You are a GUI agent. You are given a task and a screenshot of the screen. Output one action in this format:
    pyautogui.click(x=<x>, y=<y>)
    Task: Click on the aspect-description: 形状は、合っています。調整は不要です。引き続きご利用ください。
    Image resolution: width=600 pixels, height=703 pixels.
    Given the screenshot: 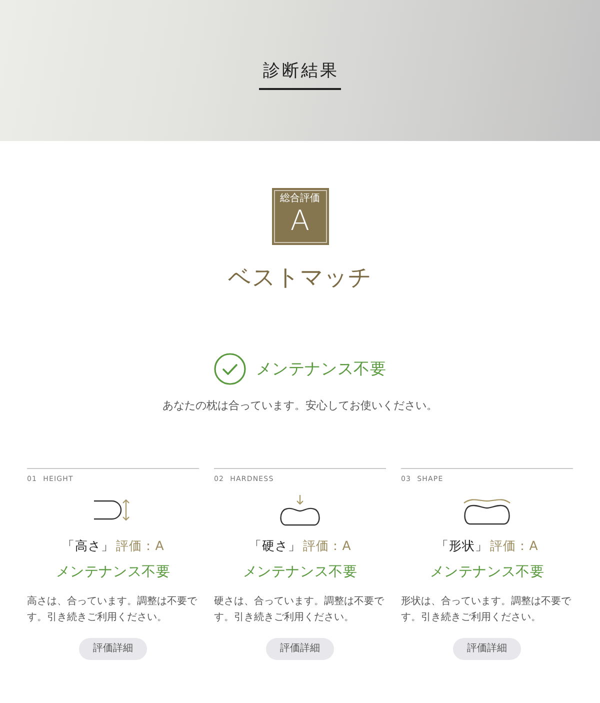 What is the action you would take?
    pyautogui.click(x=486, y=609)
    